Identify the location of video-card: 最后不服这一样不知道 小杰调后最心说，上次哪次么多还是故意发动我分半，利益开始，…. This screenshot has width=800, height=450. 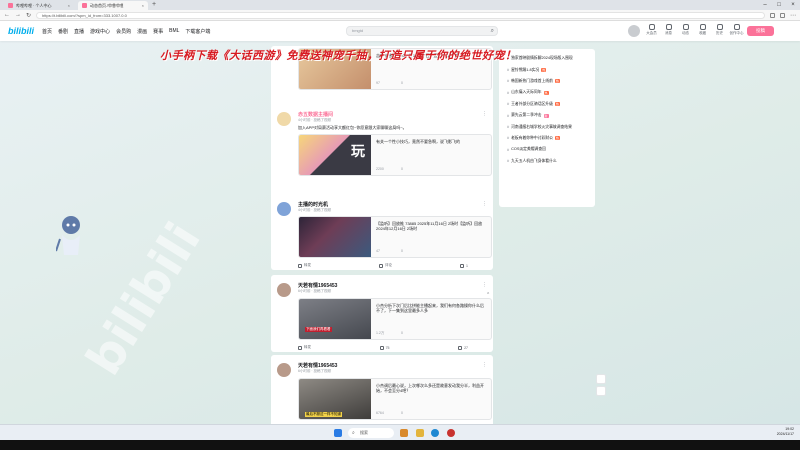
(395, 399).